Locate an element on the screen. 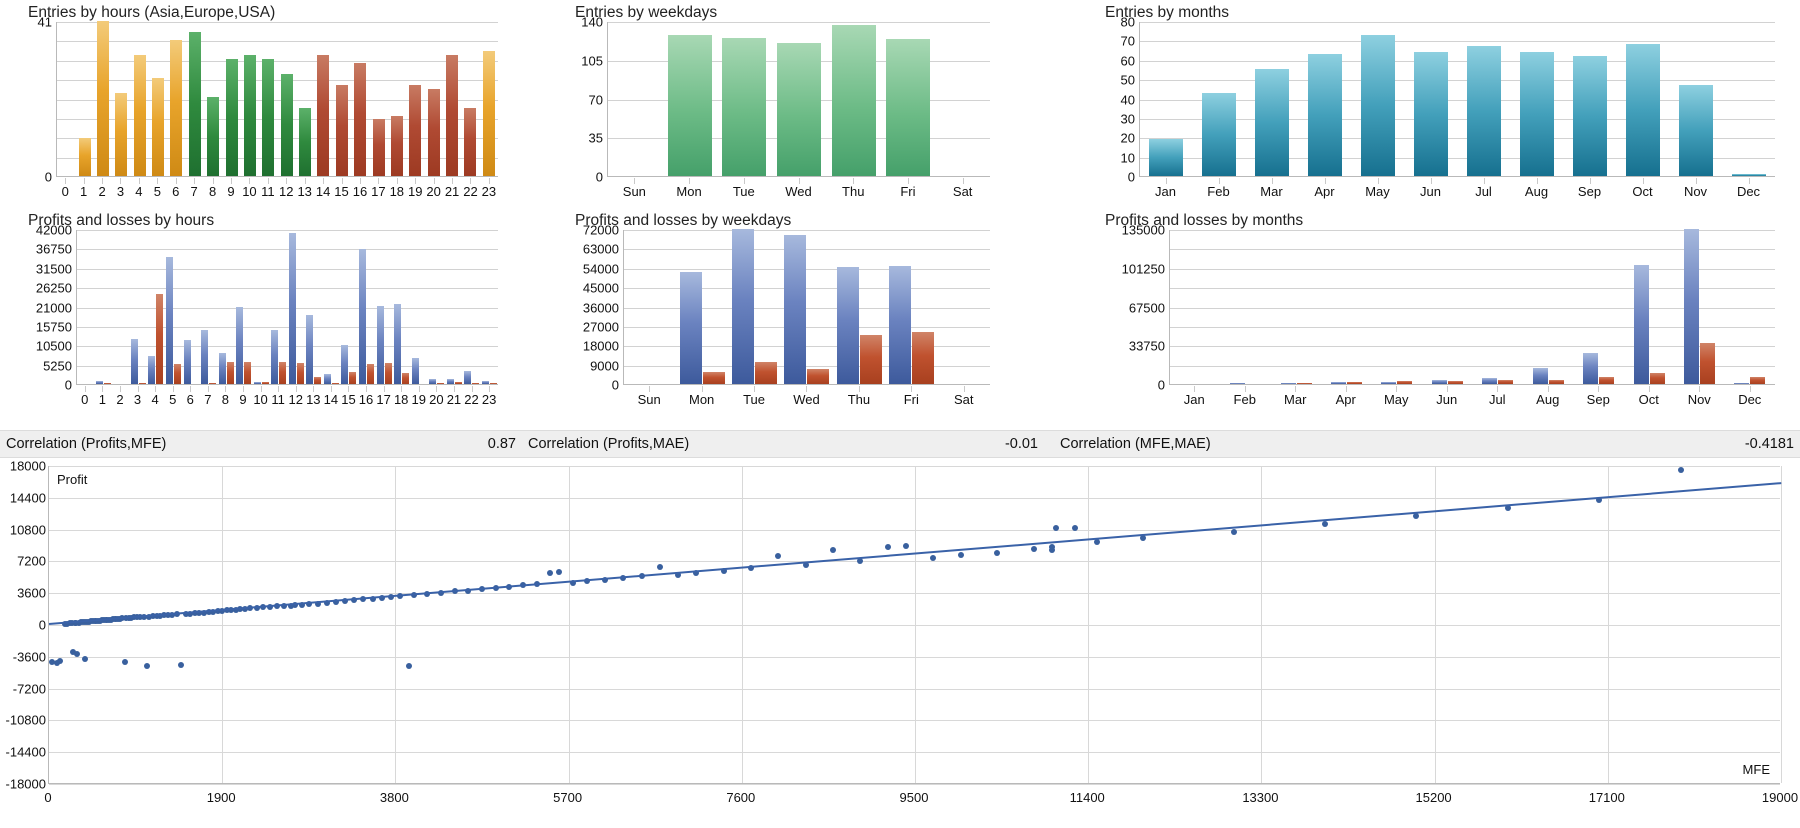  y-tick-label: 45000 is located at coordinates (600, 288).